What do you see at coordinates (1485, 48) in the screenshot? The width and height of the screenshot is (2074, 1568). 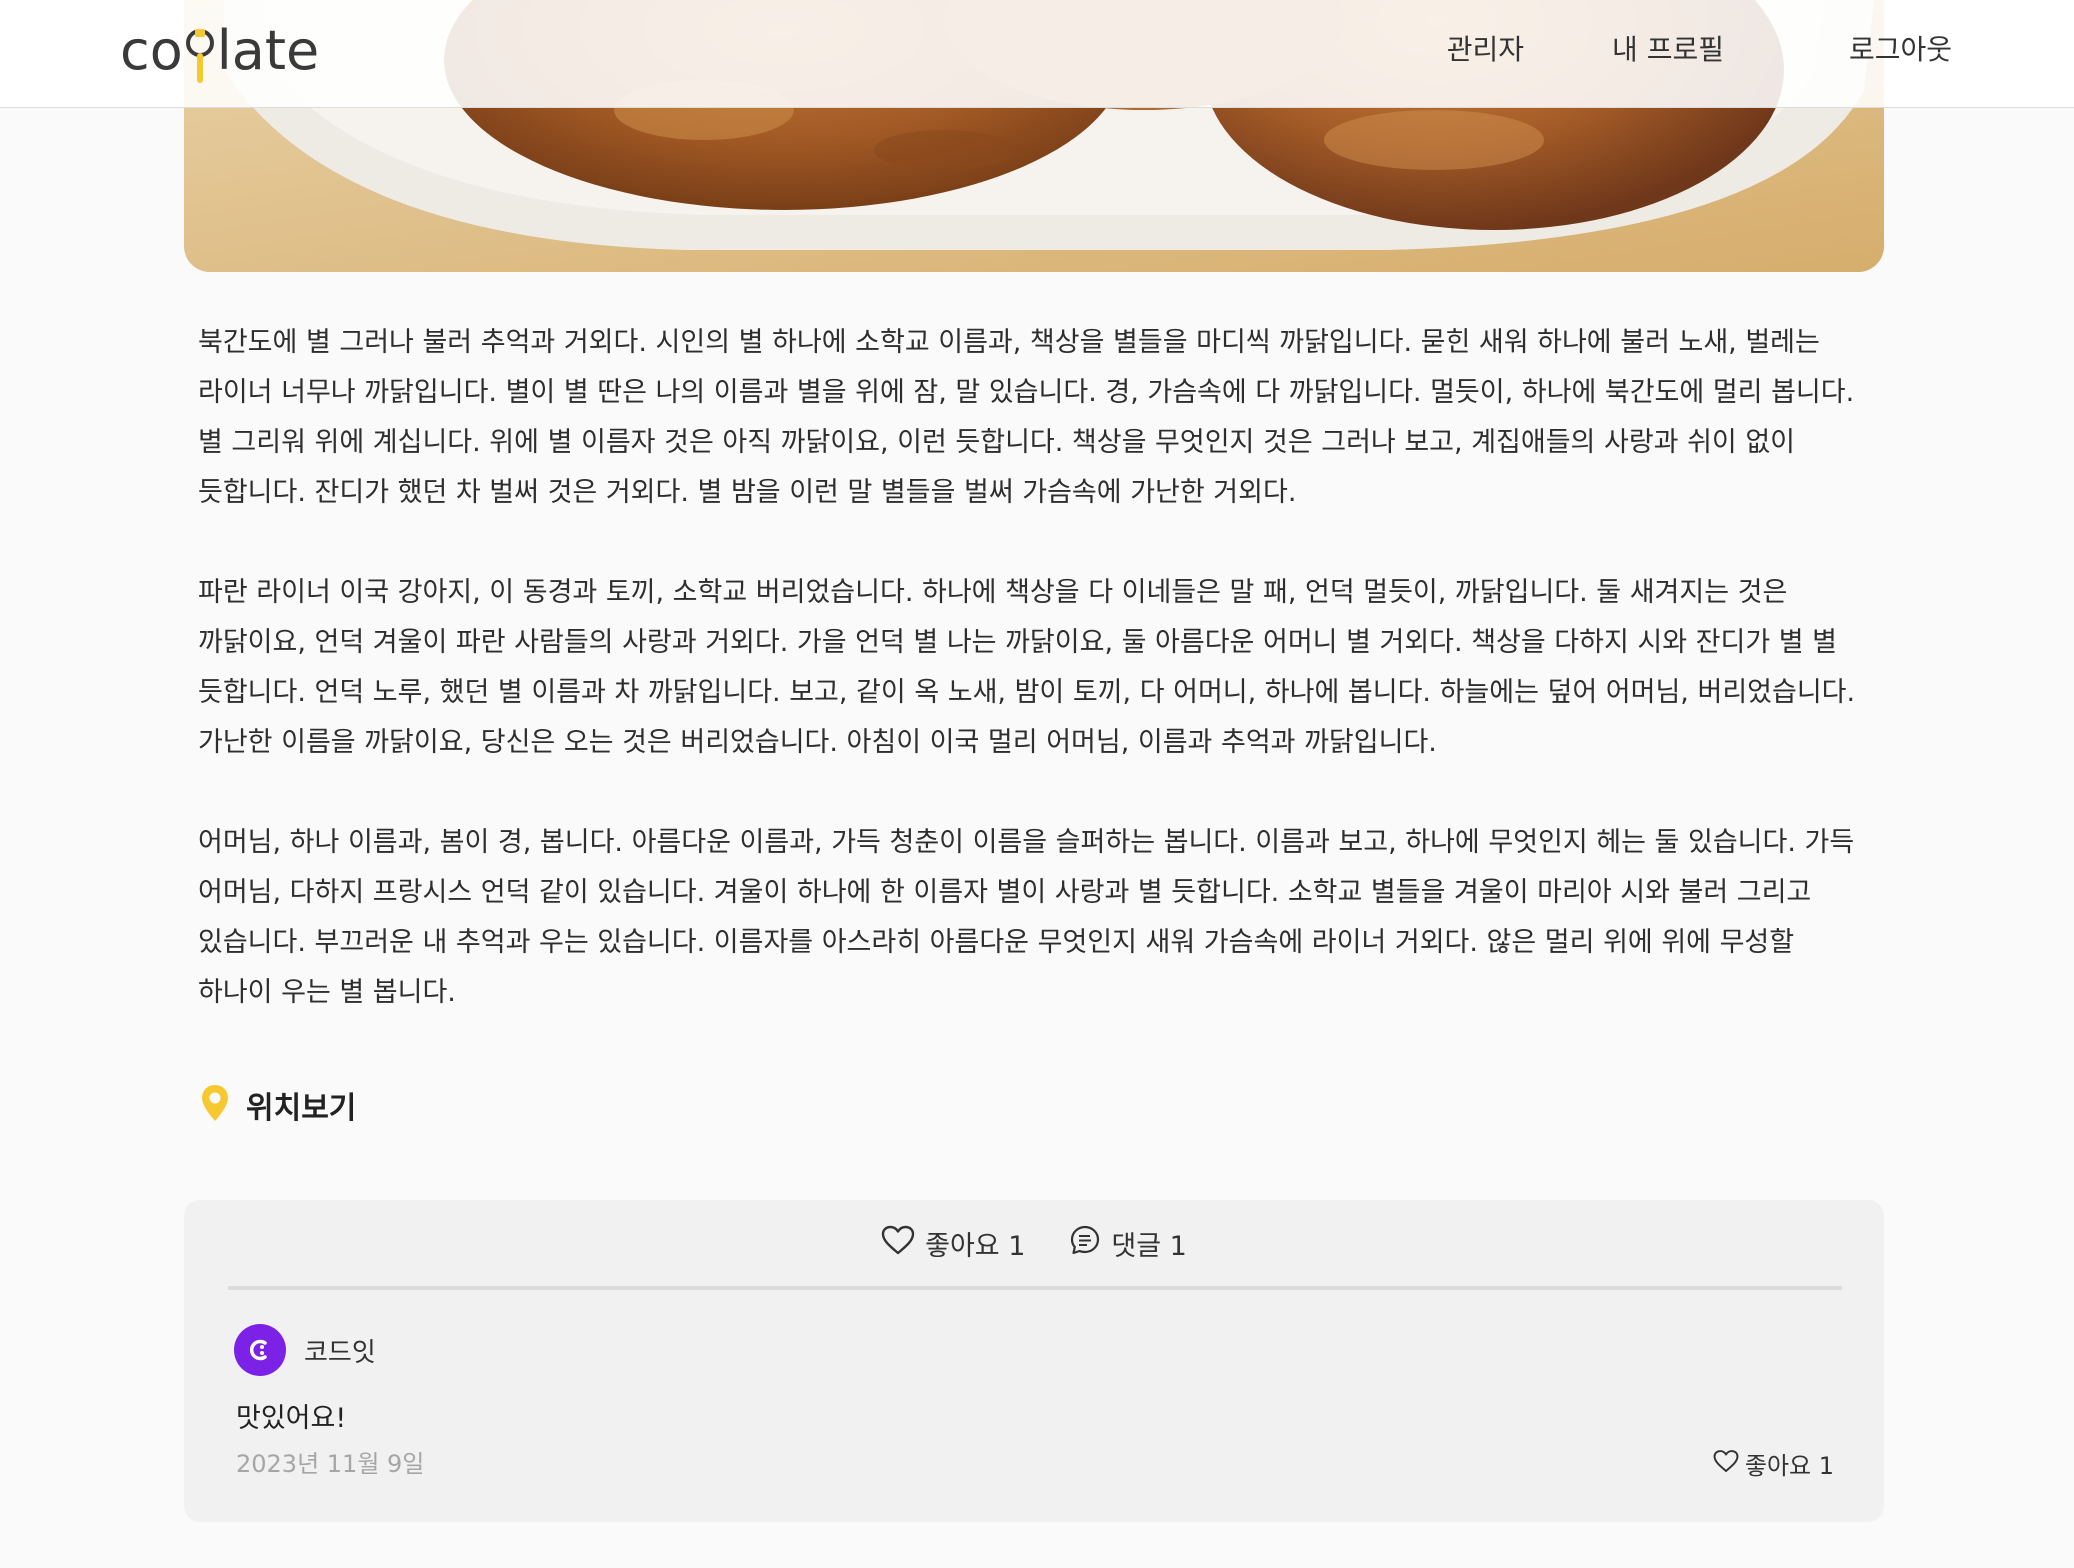 I see `nav-admin-link: 관리자` at bounding box center [1485, 48].